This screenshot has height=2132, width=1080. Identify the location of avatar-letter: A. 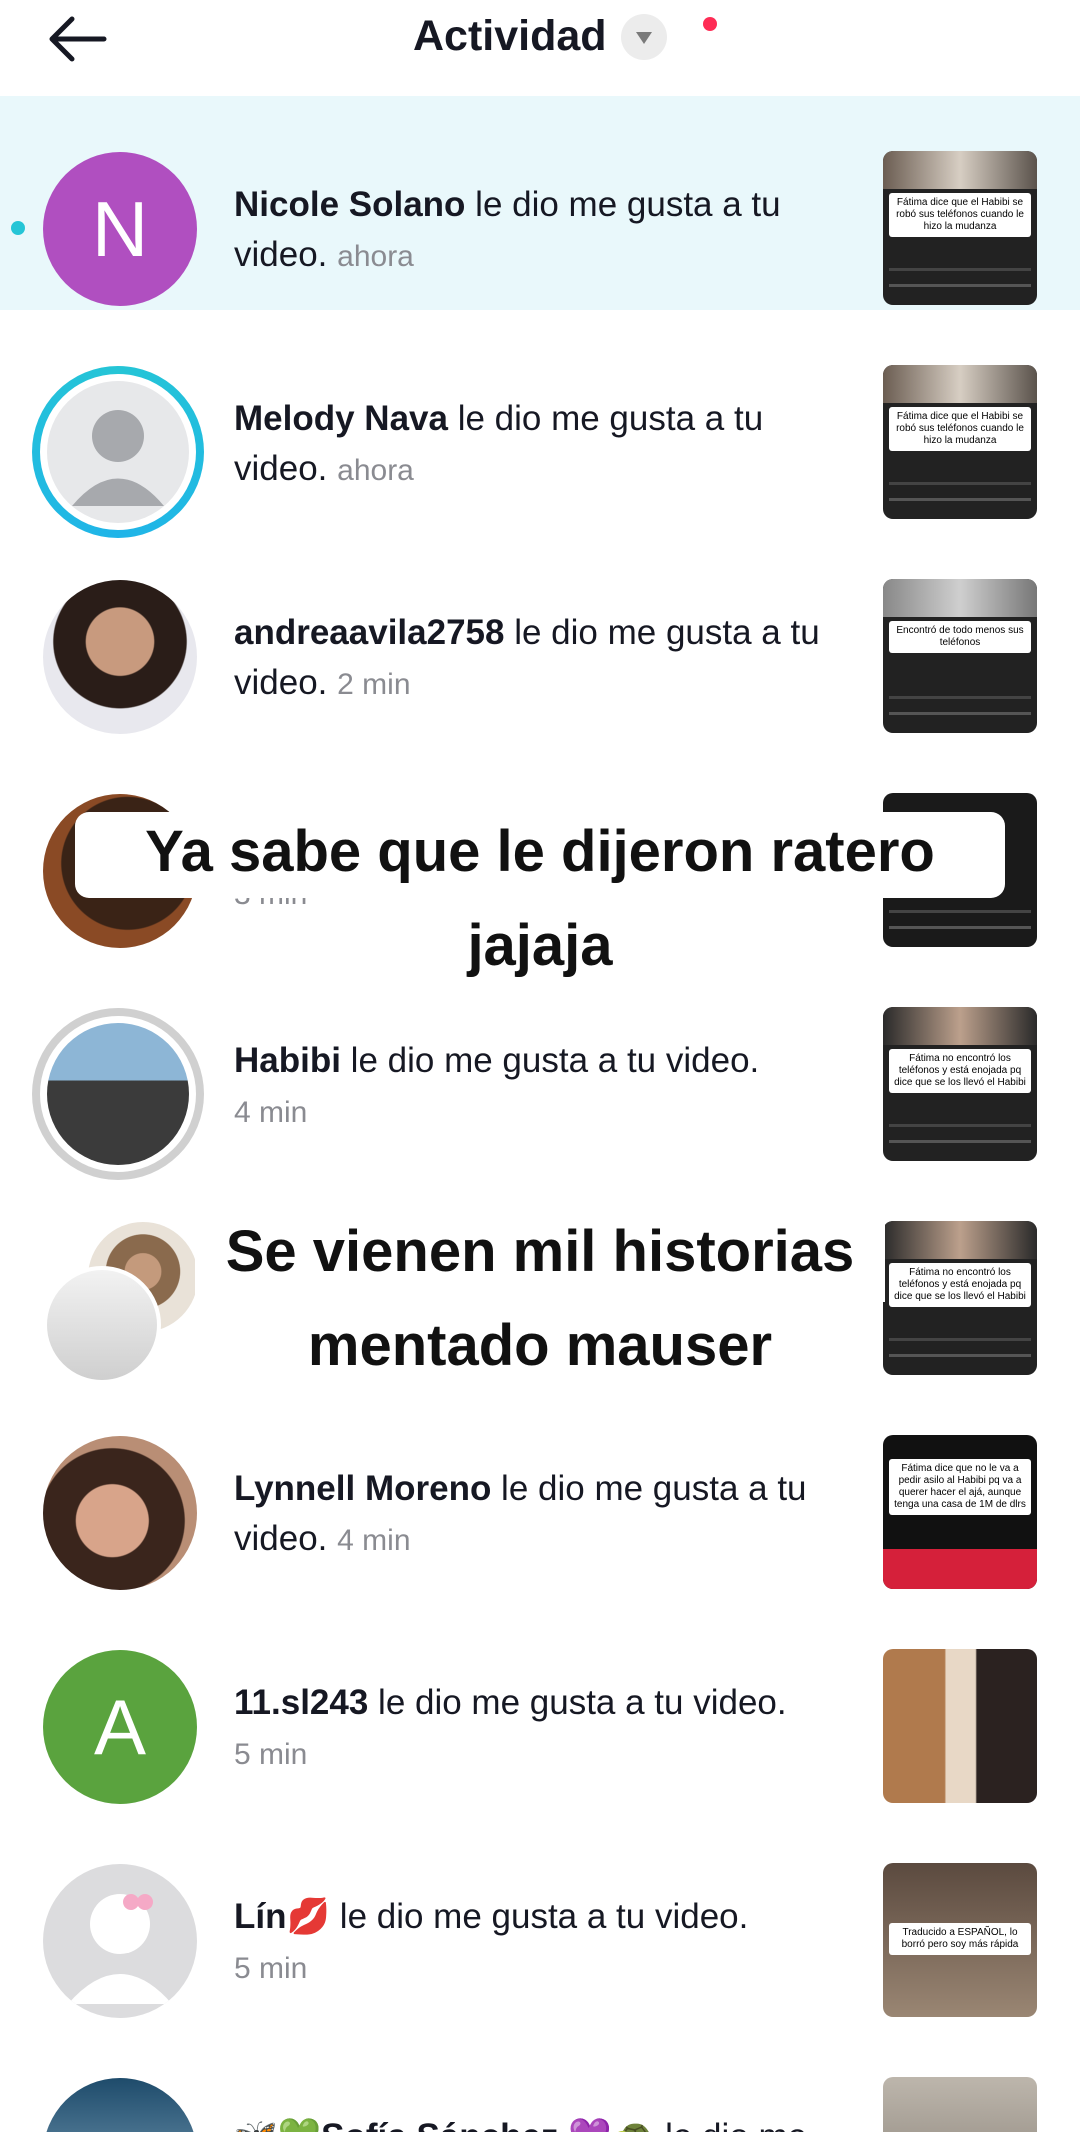
(120, 1727).